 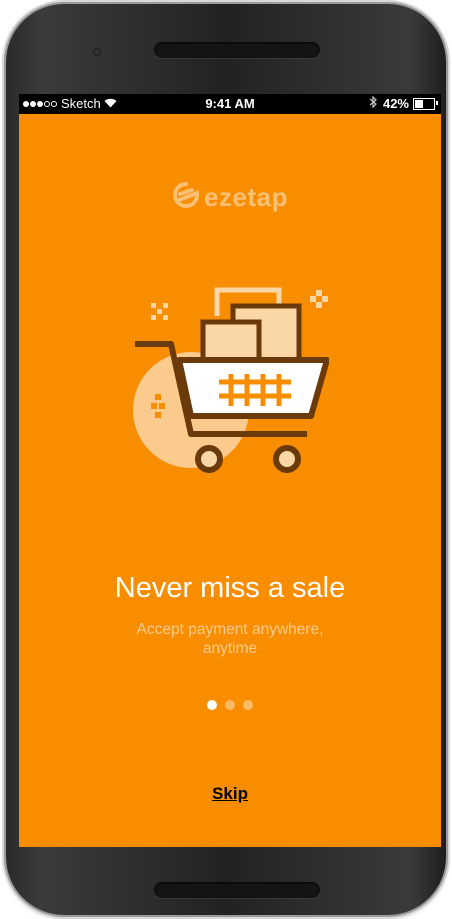 What do you see at coordinates (230, 104) in the screenshot?
I see `status-bar: Sketch 9:41 AM 42%` at bounding box center [230, 104].